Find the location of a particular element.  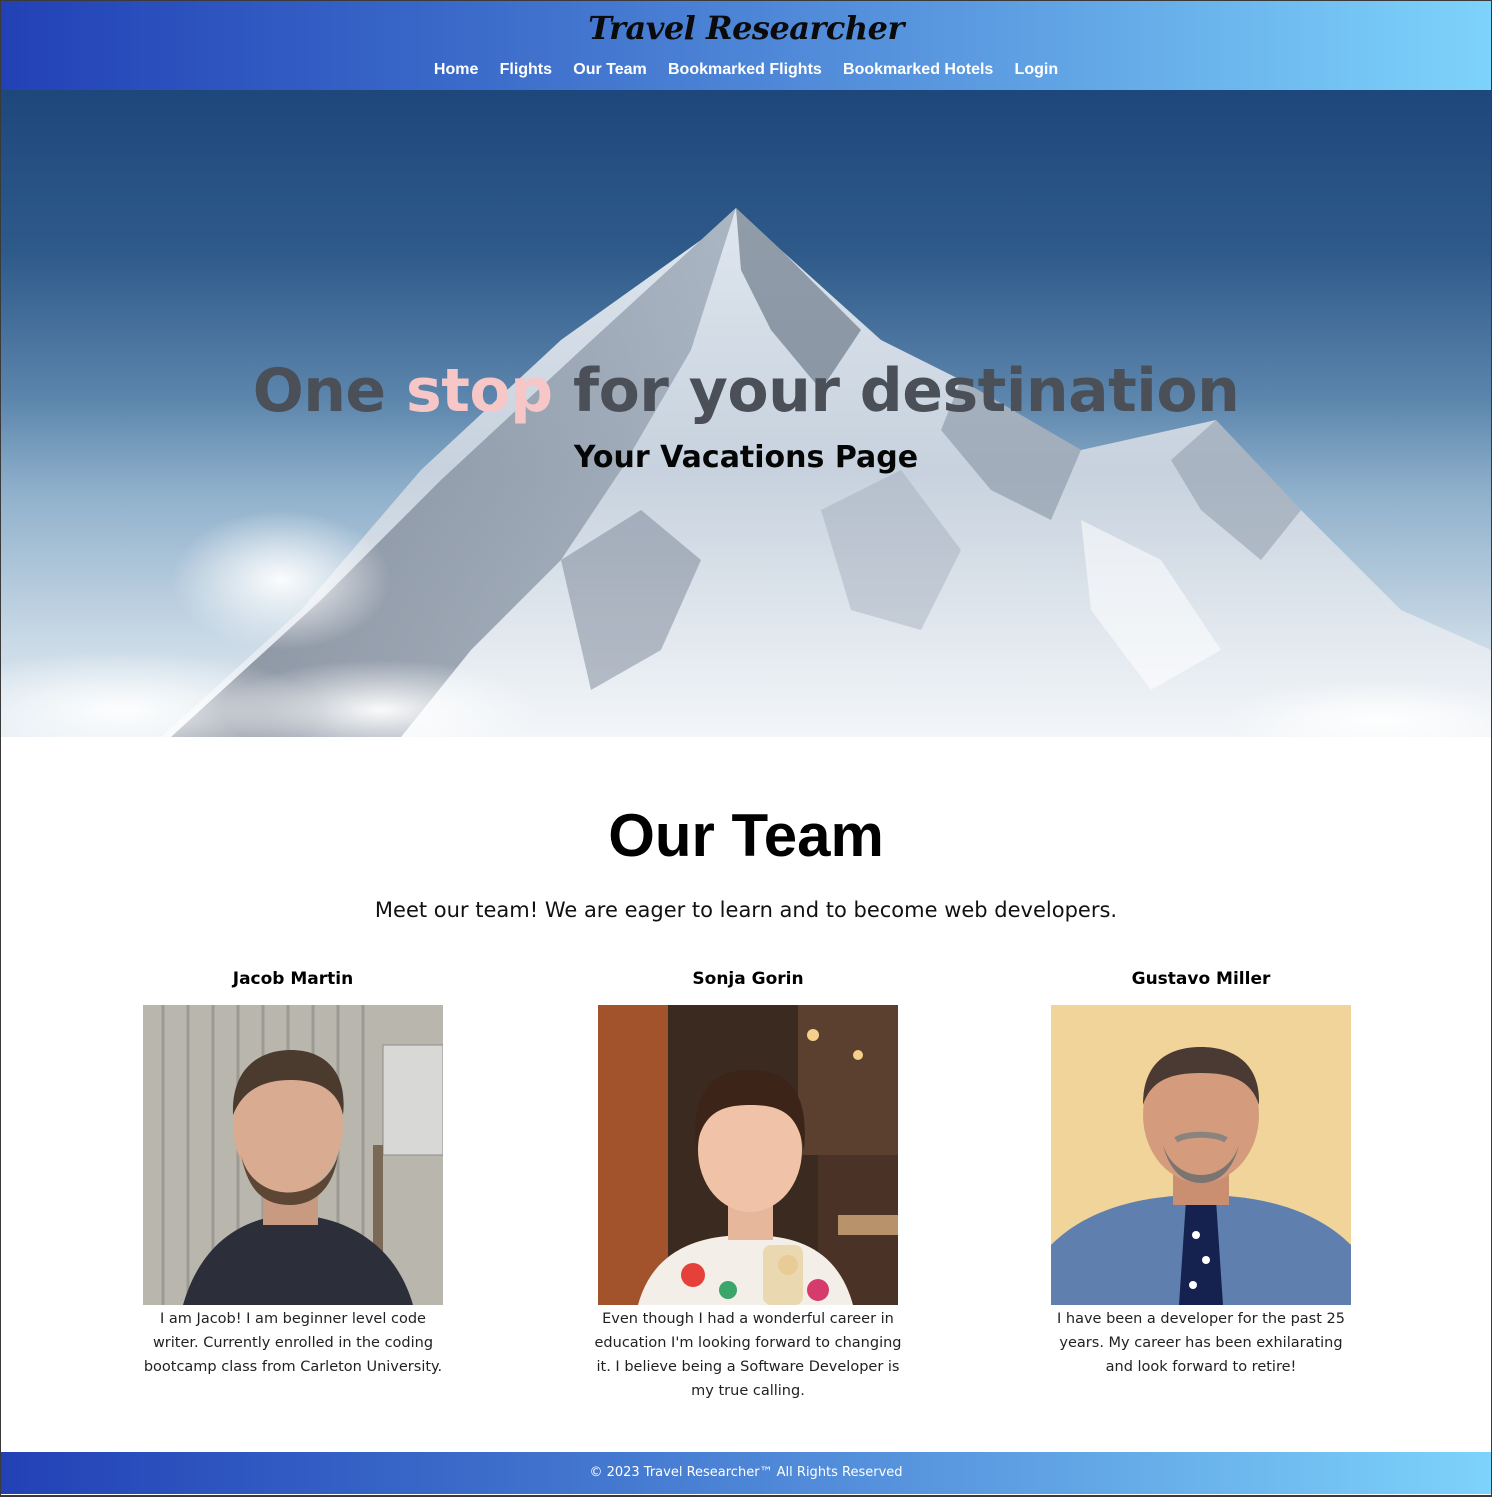

hero-title-part2: for your destination is located at coordinates (896, 391).